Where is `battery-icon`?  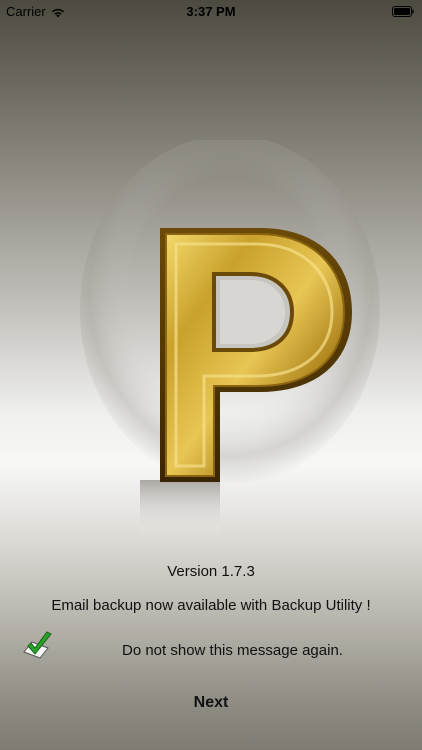 battery-icon is located at coordinates (403, 11).